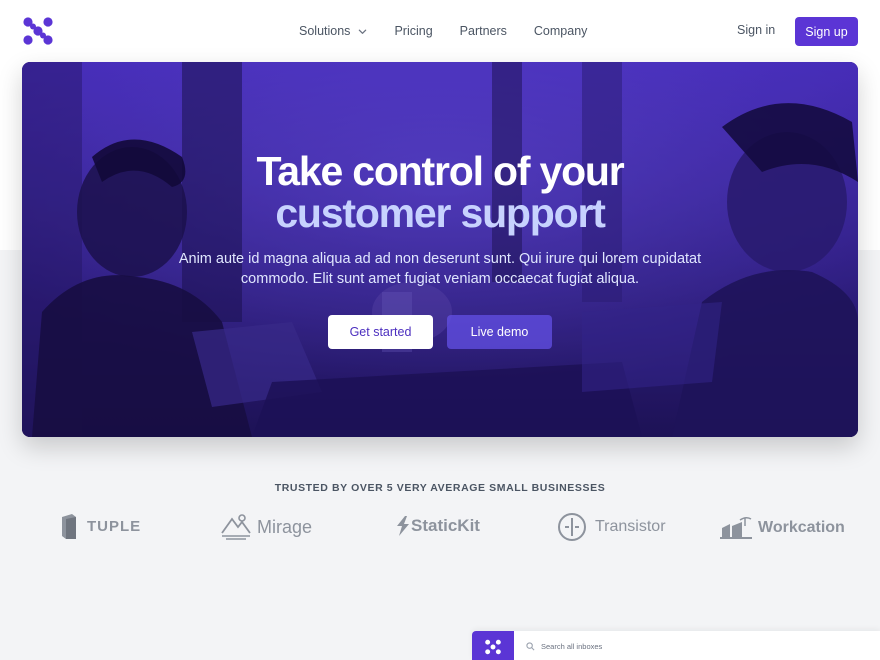 The width and height of the screenshot is (880, 660). I want to click on live-demo-button: Live demo, so click(499, 332).